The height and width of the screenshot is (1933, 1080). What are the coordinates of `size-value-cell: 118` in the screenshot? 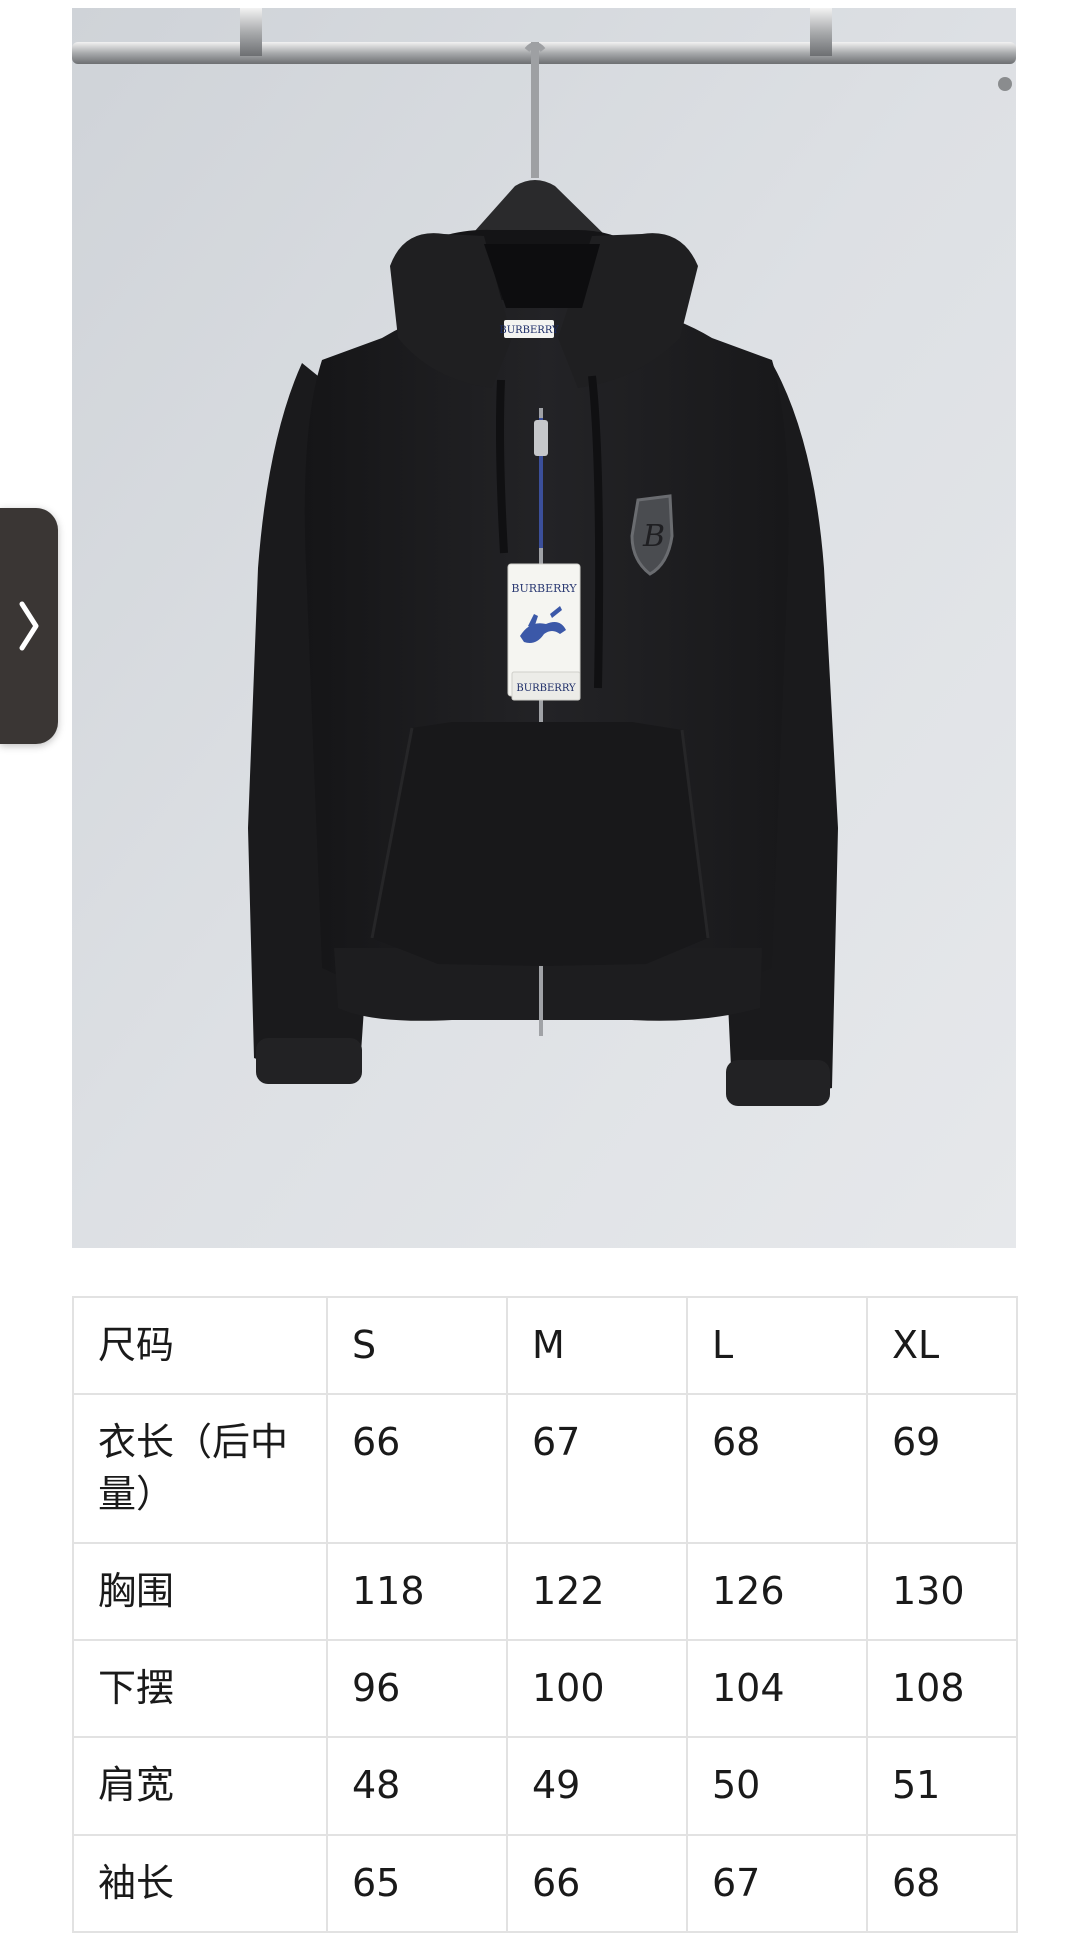 It's located at (417, 1591).